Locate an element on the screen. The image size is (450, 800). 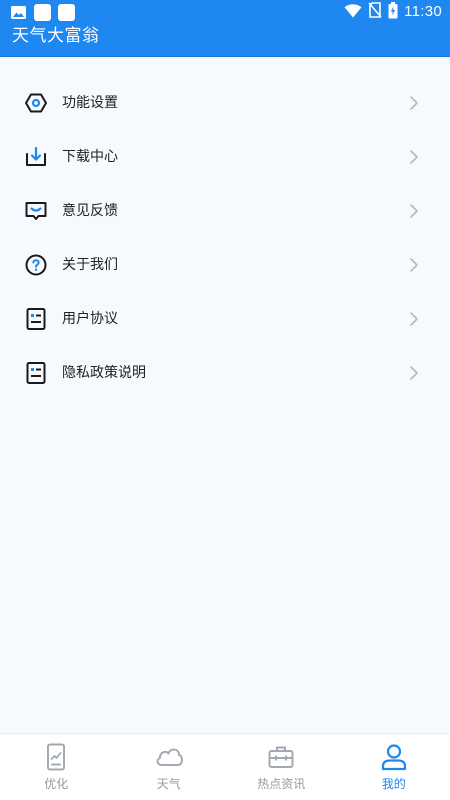
wifi-icon is located at coordinates (353, 12).